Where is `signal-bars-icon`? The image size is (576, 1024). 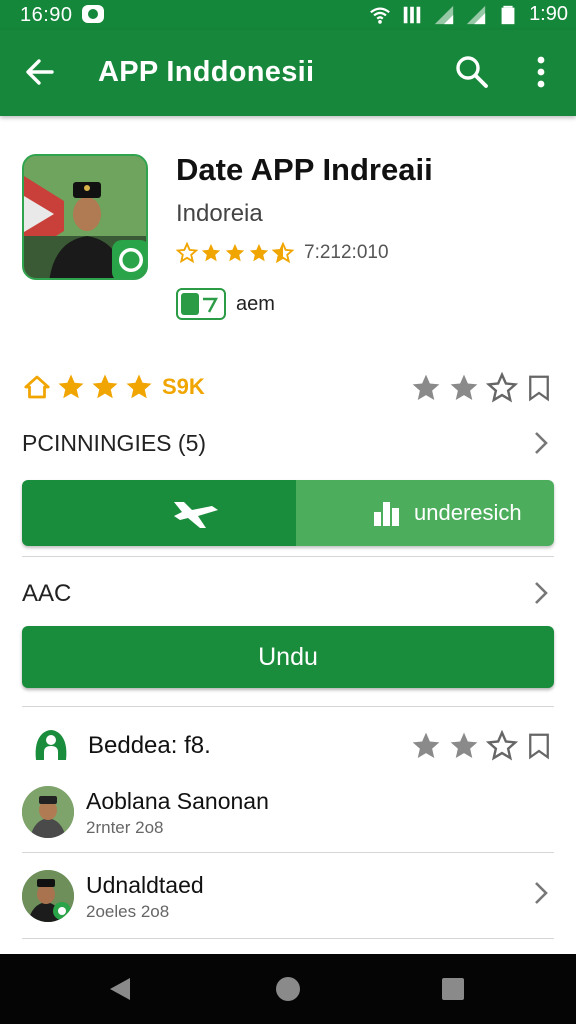 signal-bars-icon is located at coordinates (412, 14).